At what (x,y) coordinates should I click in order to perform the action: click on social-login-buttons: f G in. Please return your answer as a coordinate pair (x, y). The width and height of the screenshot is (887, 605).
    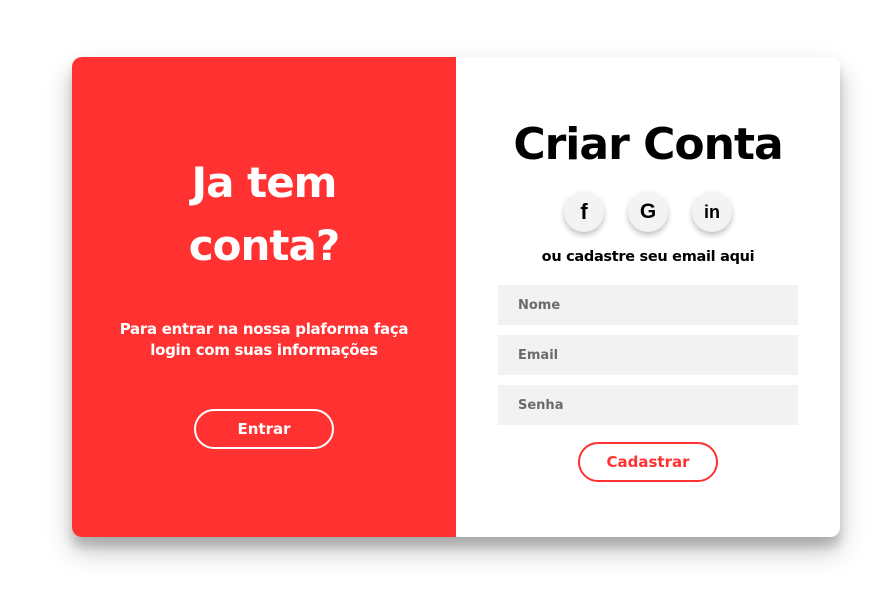
    Looking at the image, I should click on (648, 212).